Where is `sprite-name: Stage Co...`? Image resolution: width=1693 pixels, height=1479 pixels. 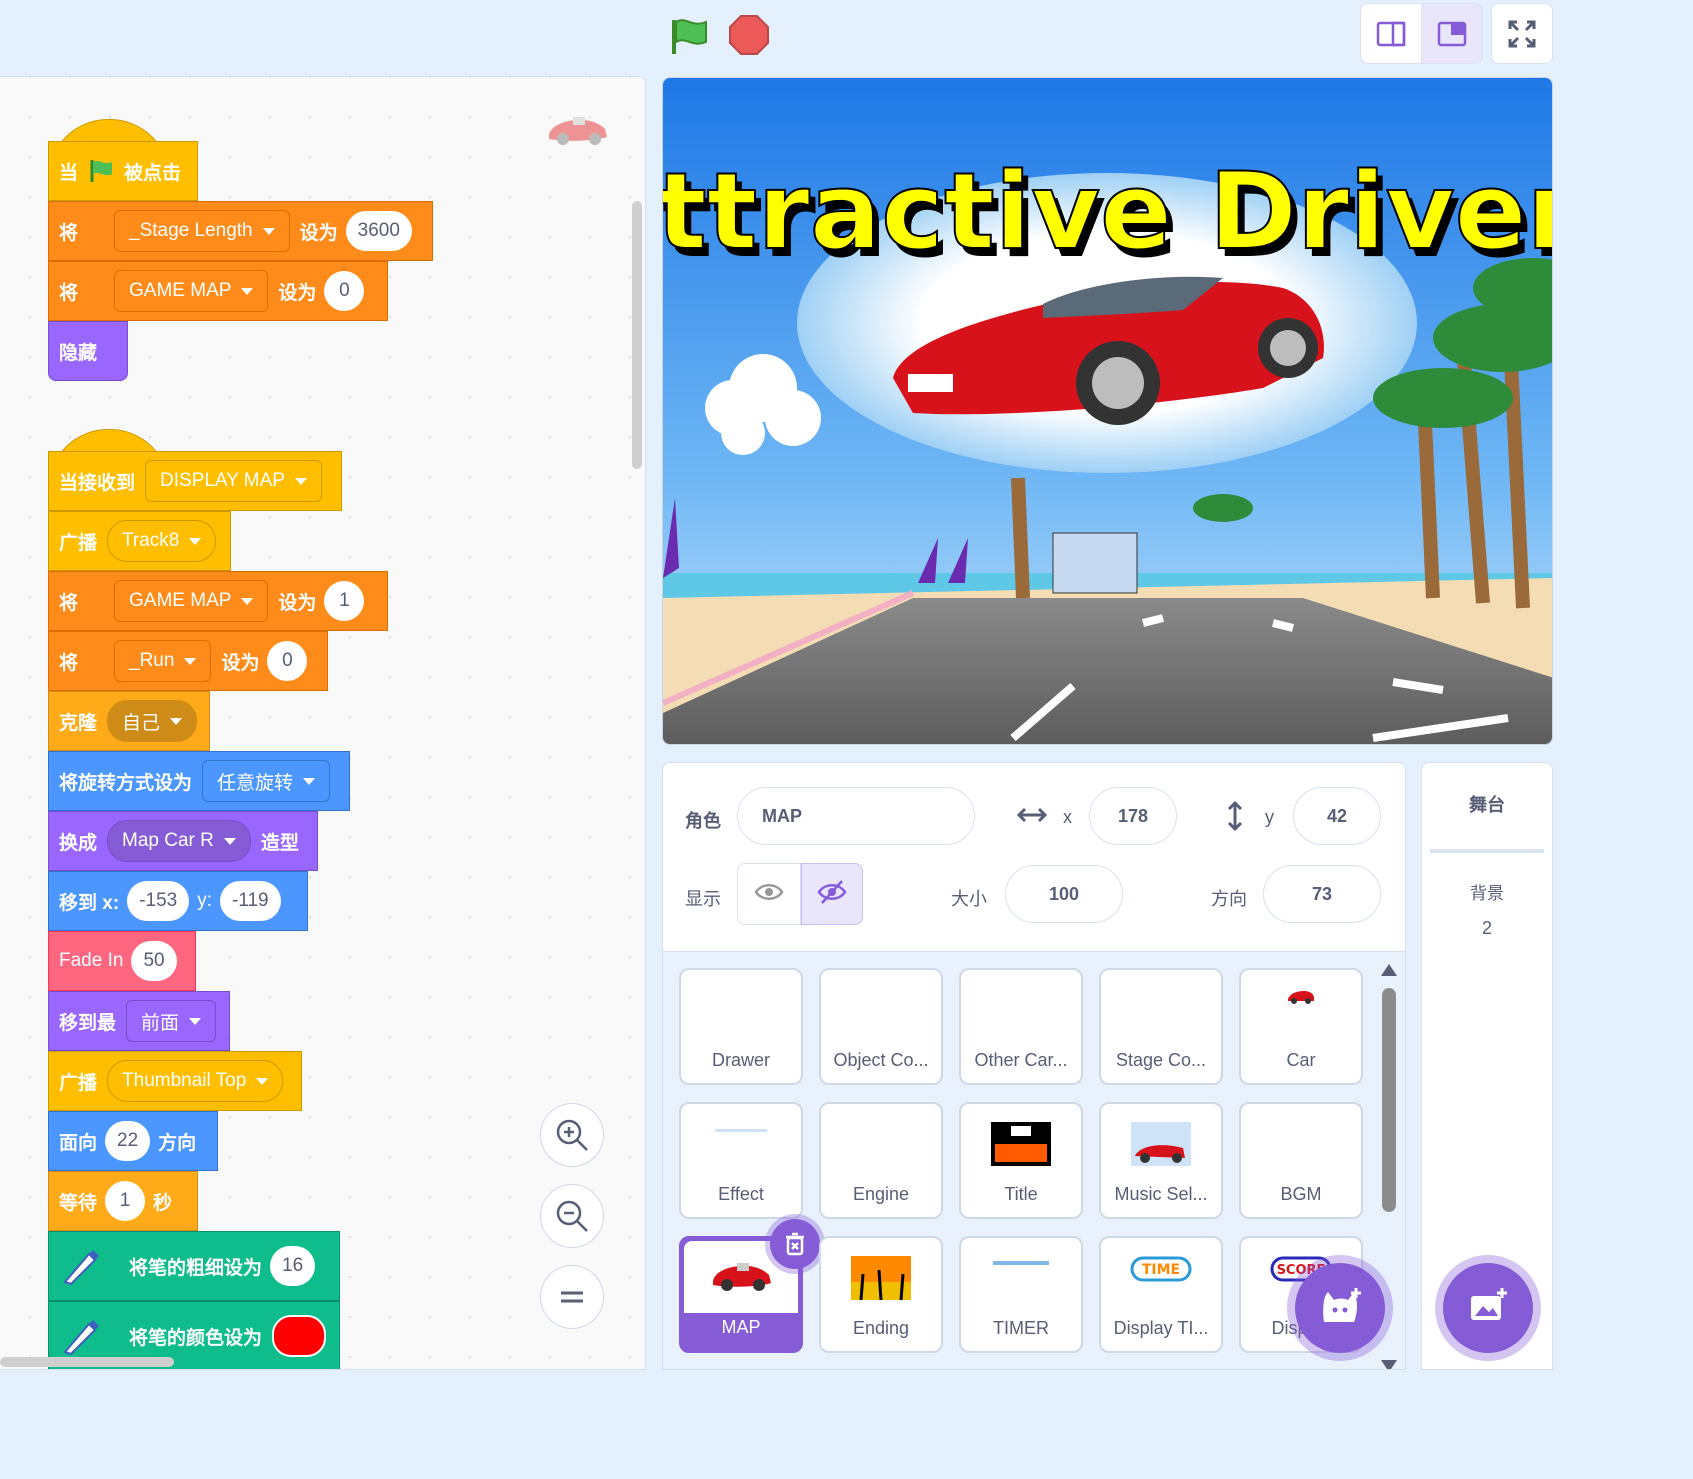
sprite-name: Stage Co... is located at coordinates (1161, 1060).